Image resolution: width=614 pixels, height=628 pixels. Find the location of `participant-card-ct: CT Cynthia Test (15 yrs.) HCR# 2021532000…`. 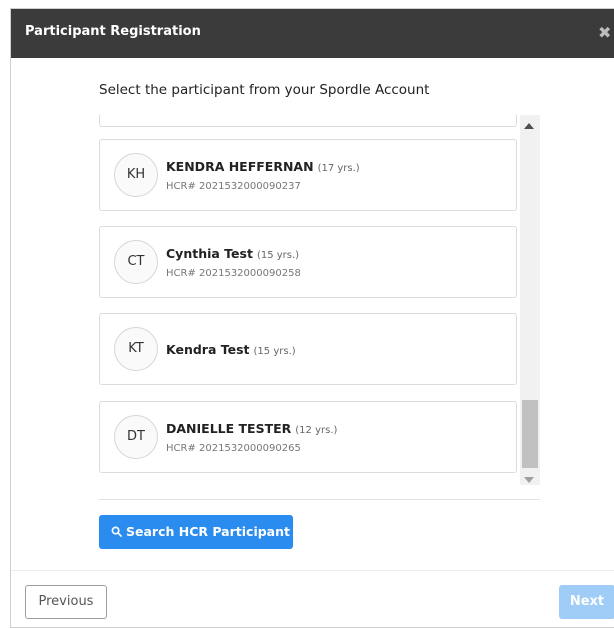

participant-card-ct: CT Cynthia Test (15 yrs.) HCR# 2021532000… is located at coordinates (308, 262).